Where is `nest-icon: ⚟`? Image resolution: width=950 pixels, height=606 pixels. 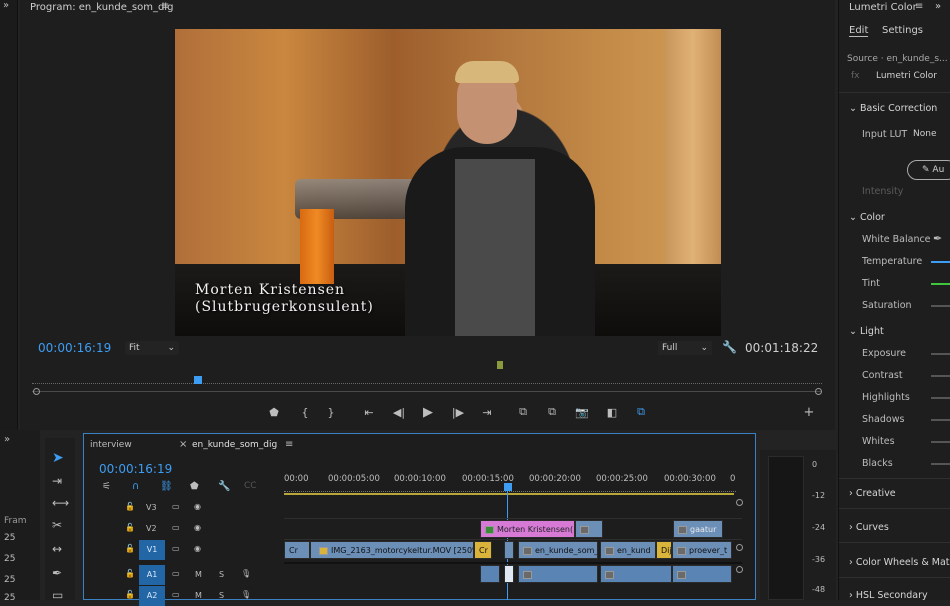
nest-icon: ⚟ is located at coordinates (106, 486).